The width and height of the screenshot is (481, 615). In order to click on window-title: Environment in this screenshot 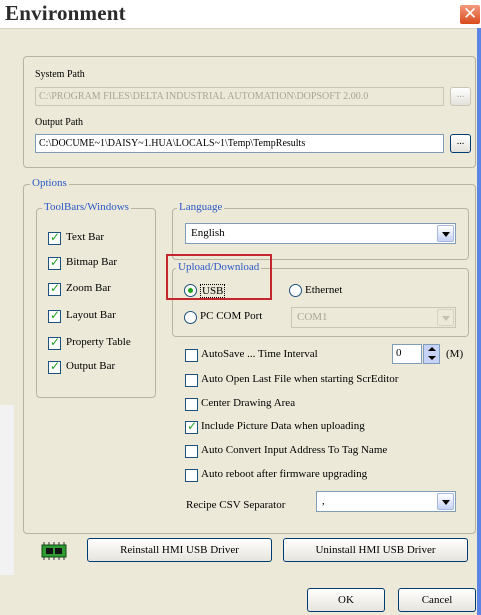, I will do `click(65, 13)`.